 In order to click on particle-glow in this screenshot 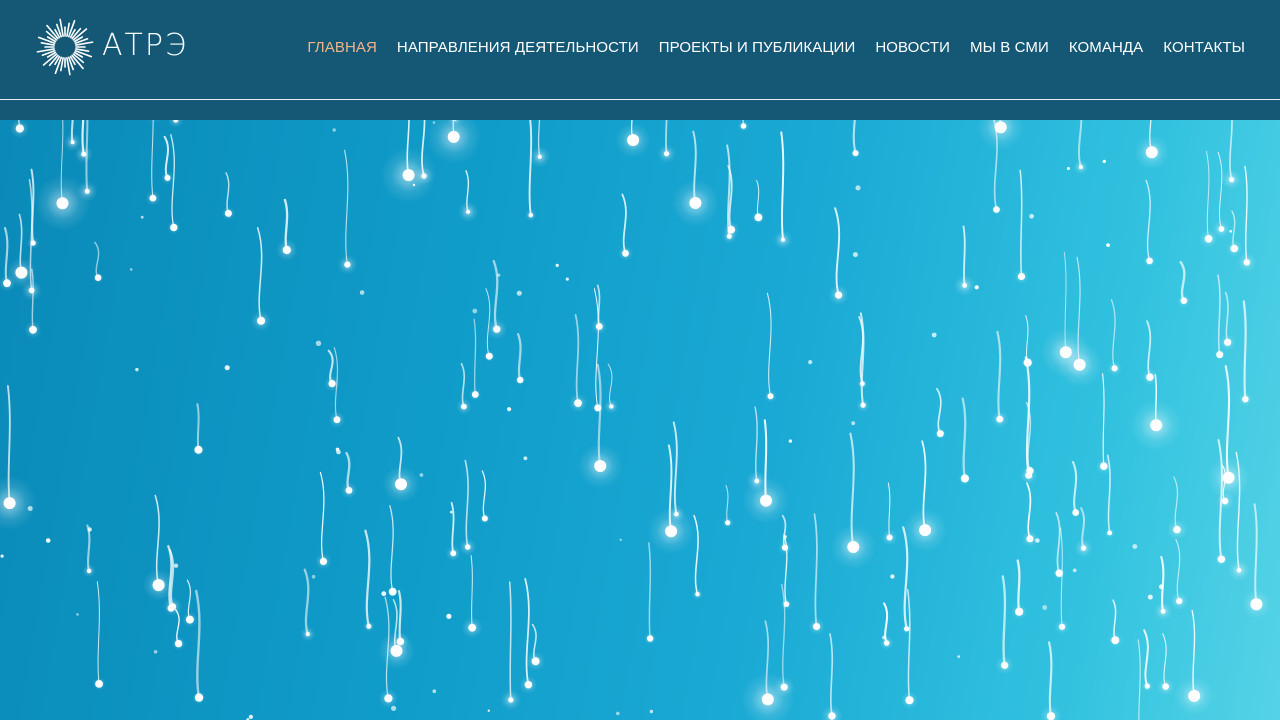, I will do `click(155, 122)`.